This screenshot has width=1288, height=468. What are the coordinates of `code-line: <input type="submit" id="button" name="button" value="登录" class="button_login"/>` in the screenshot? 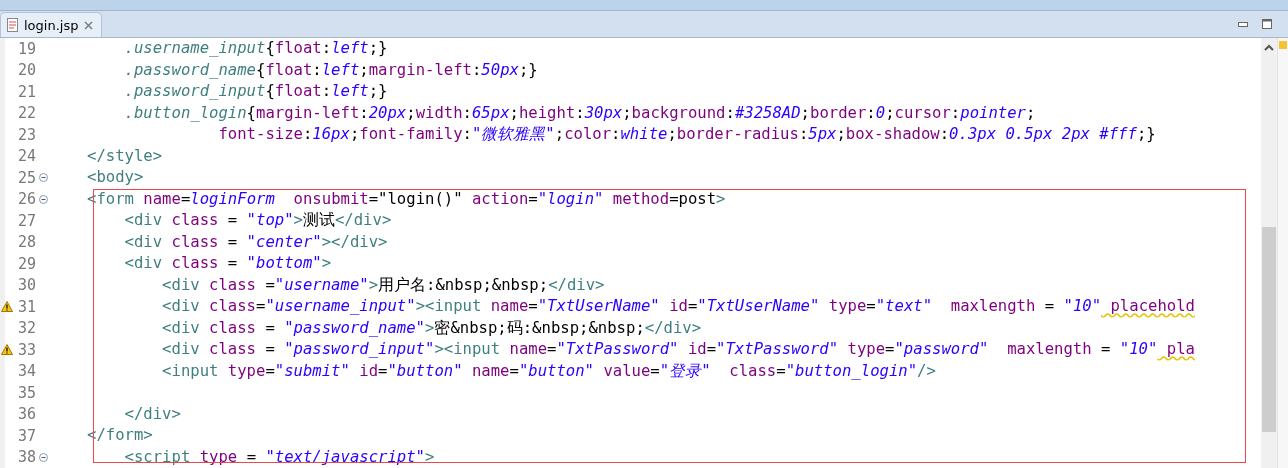 It's located at (548, 371).